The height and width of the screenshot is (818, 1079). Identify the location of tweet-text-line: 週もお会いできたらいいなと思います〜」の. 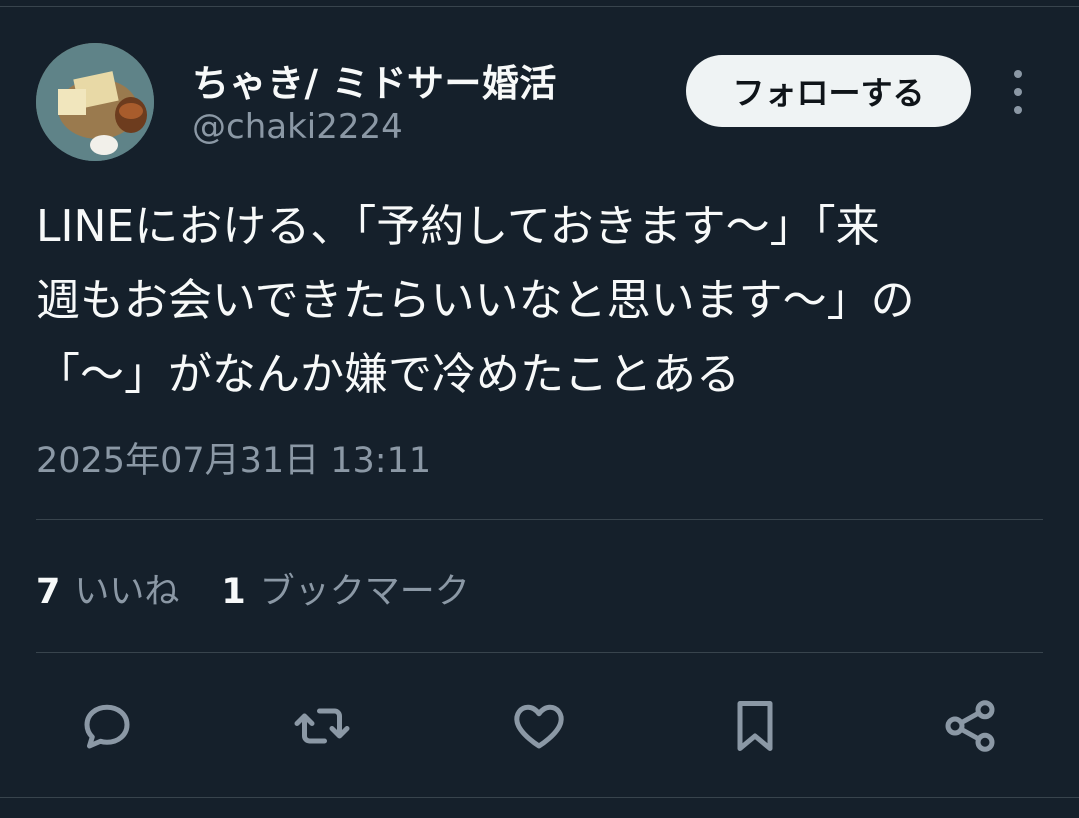
(475, 300).